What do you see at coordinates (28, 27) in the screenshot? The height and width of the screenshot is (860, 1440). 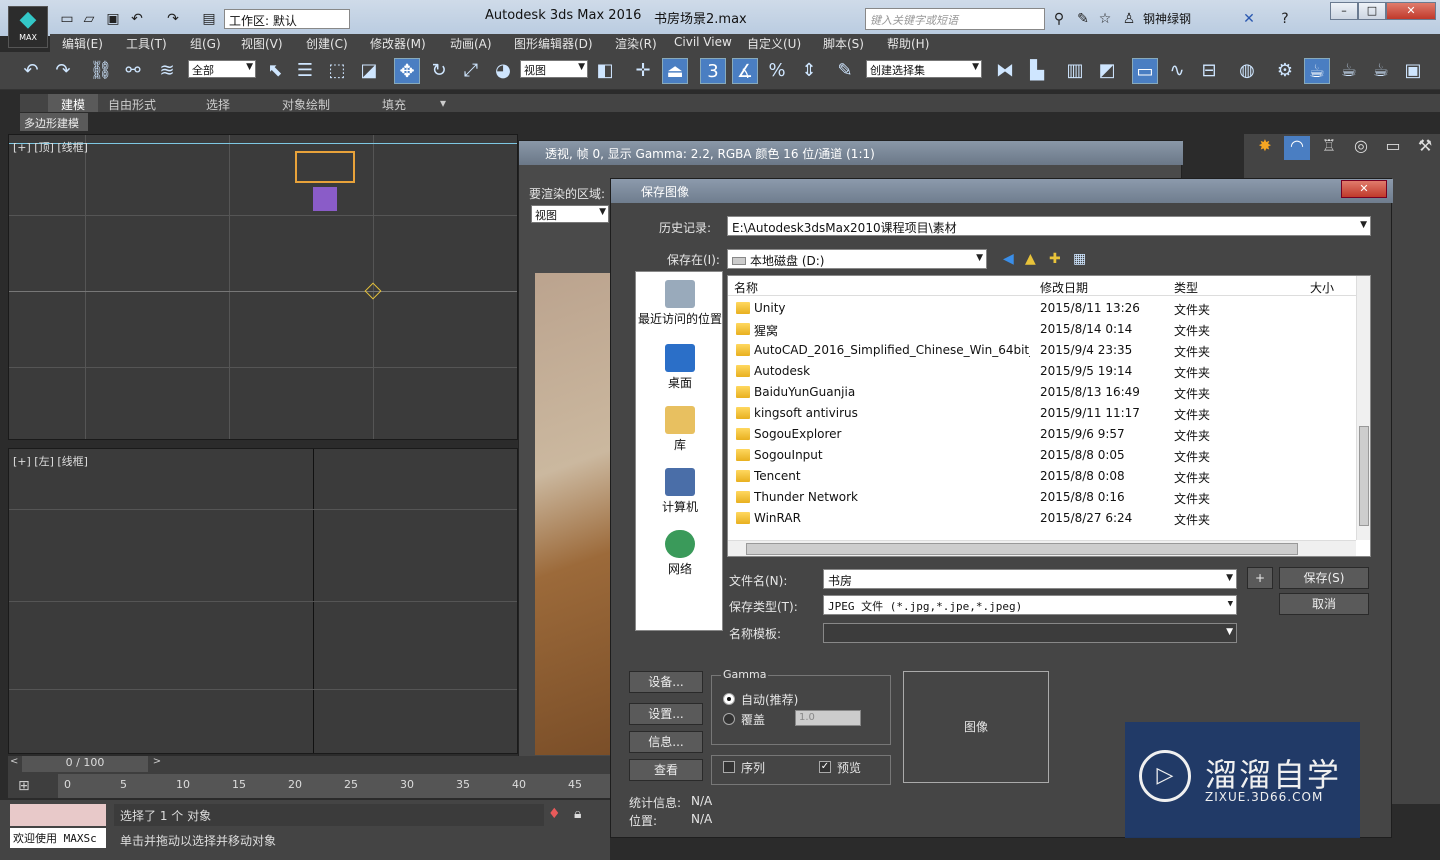 I see `app-logo-icon: ◆ MAX` at bounding box center [28, 27].